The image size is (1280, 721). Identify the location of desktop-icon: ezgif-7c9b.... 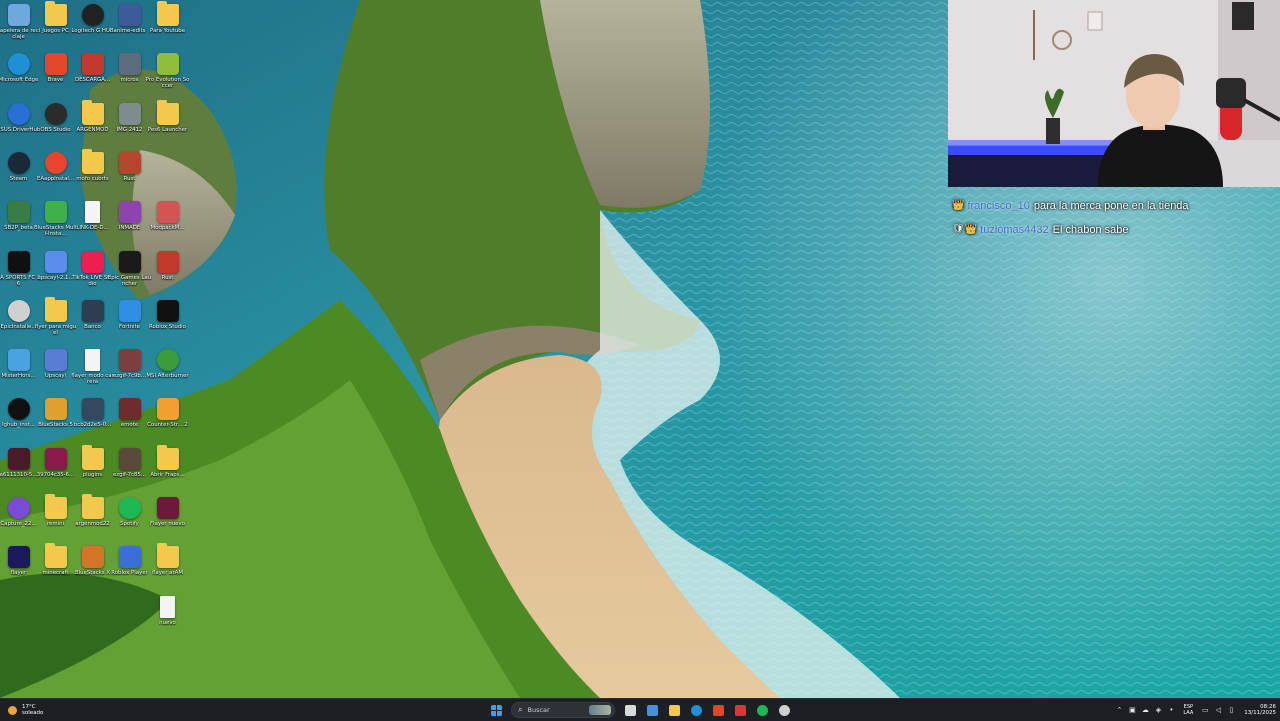
(129, 369).